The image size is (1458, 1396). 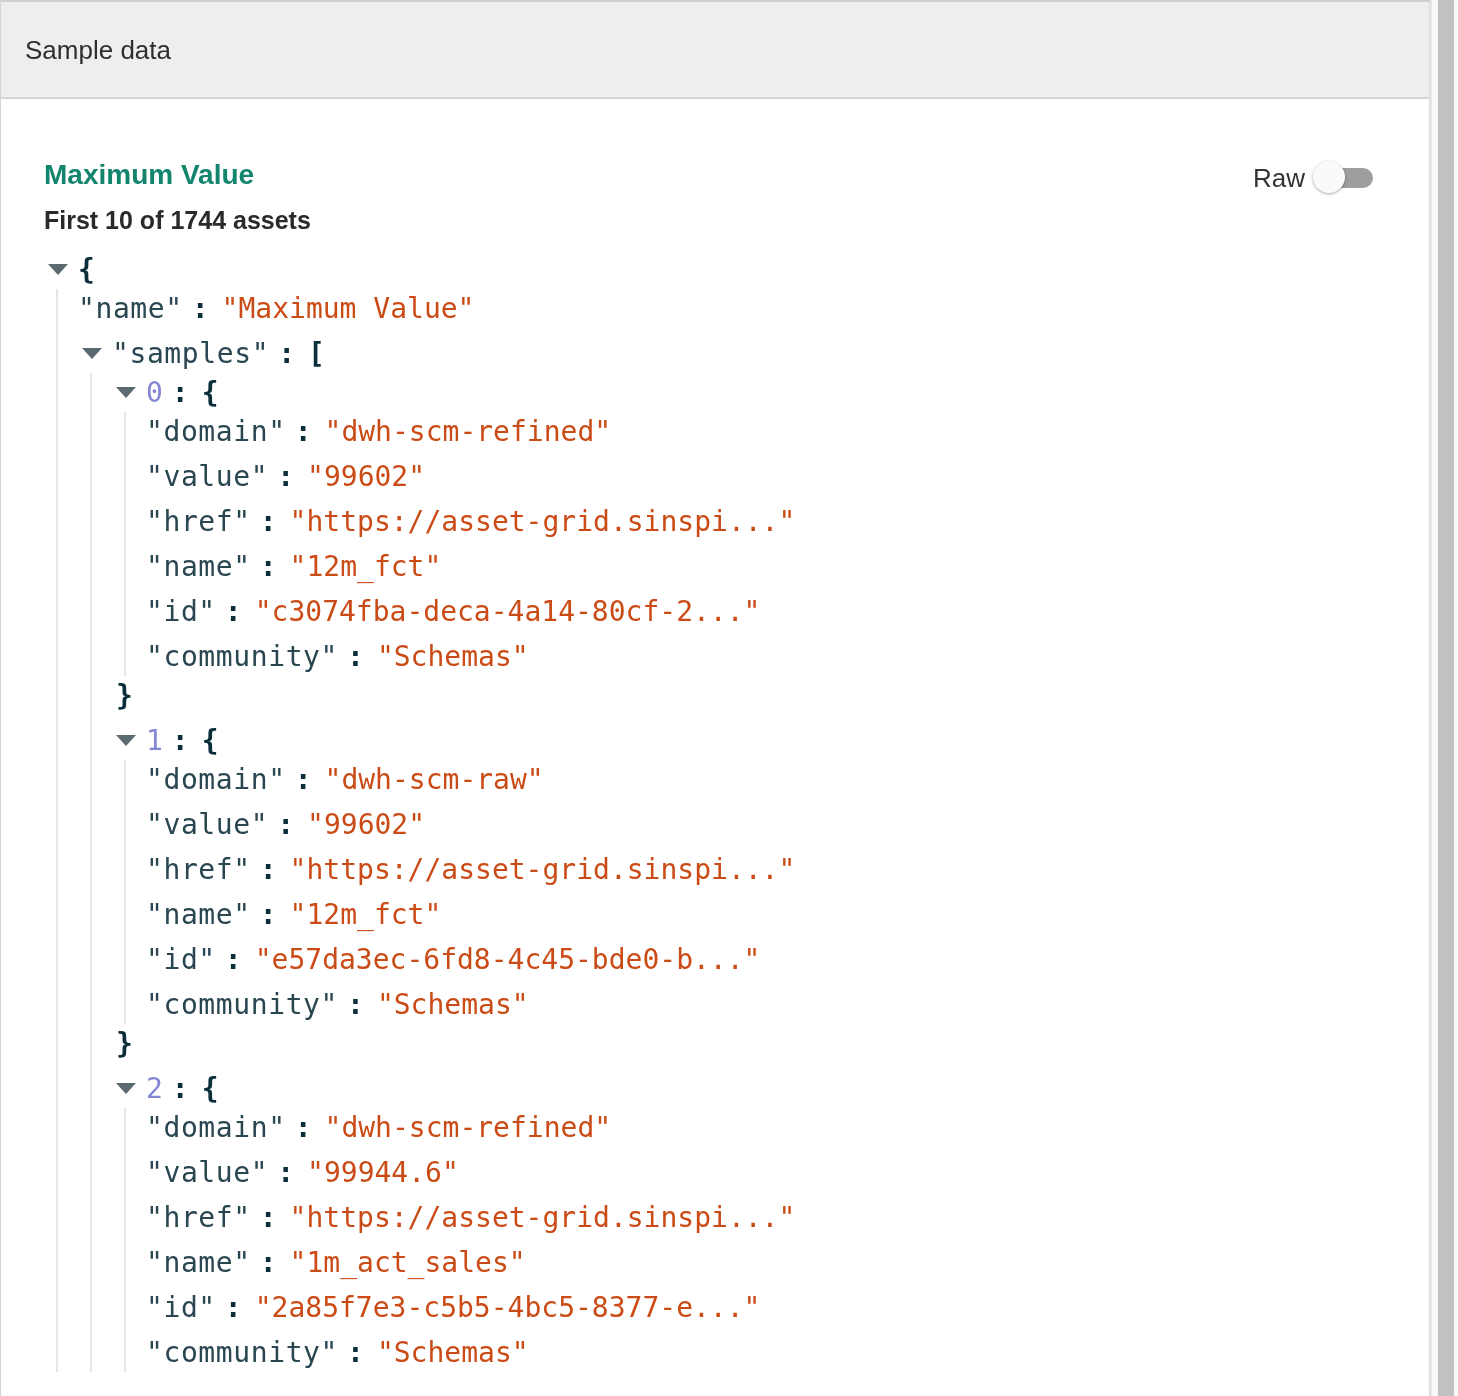 What do you see at coordinates (98, 49) in the screenshot?
I see `panel-title: Sample data` at bounding box center [98, 49].